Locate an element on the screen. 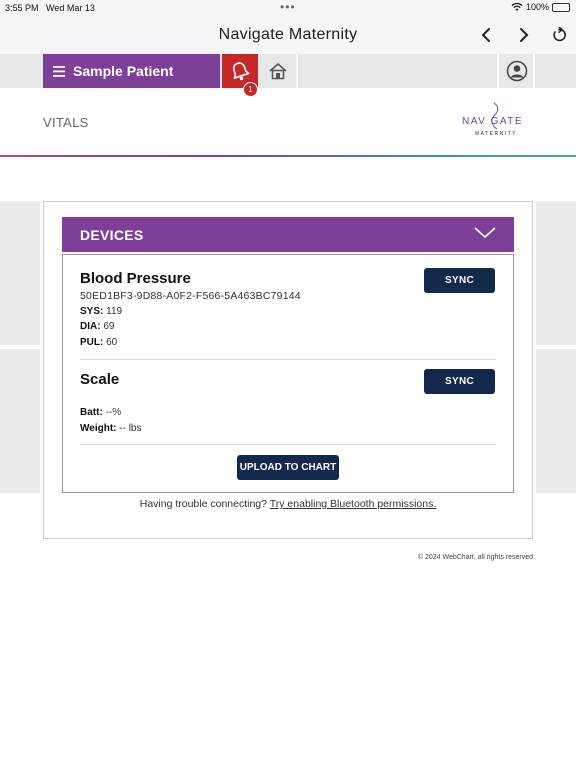 Image resolution: width=576 pixels, height=768 pixels. left-panel-top is located at coordinates (20, 273).